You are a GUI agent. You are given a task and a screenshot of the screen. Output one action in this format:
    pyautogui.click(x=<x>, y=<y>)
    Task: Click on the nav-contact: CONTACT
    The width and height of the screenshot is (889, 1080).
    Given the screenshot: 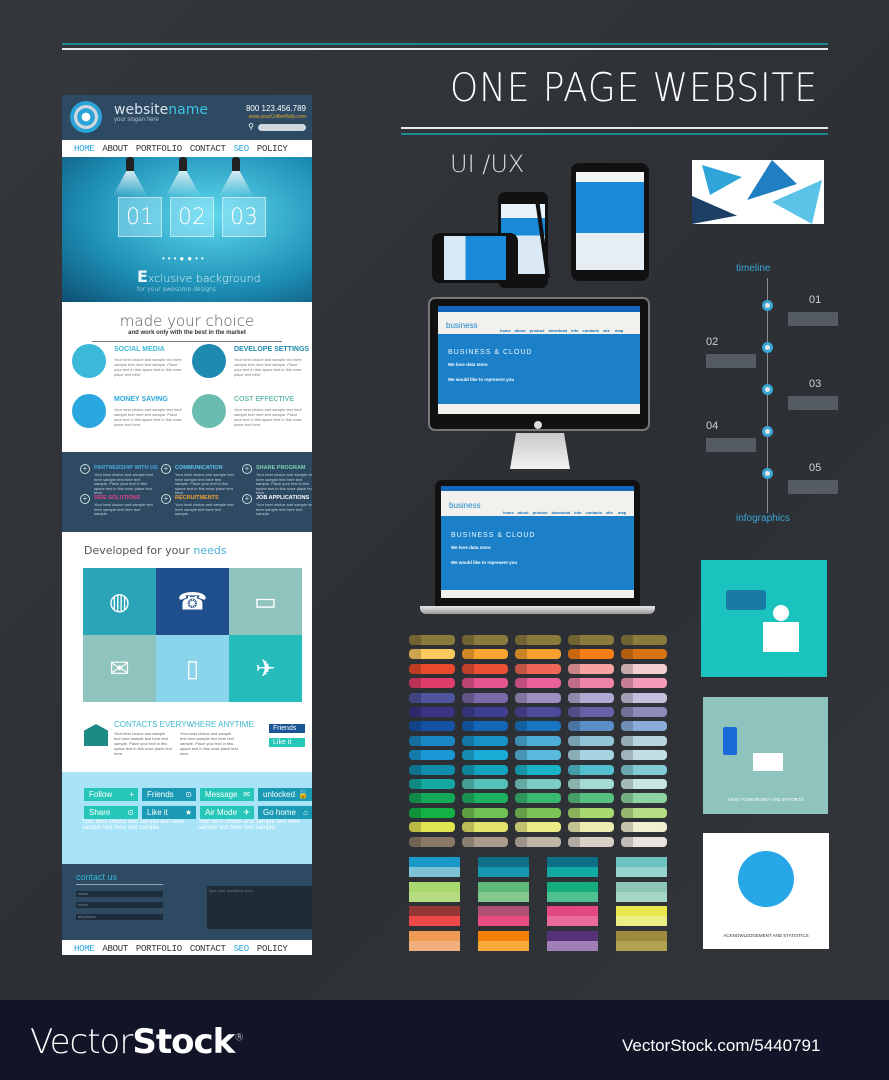 What is the action you would take?
    pyautogui.click(x=208, y=149)
    